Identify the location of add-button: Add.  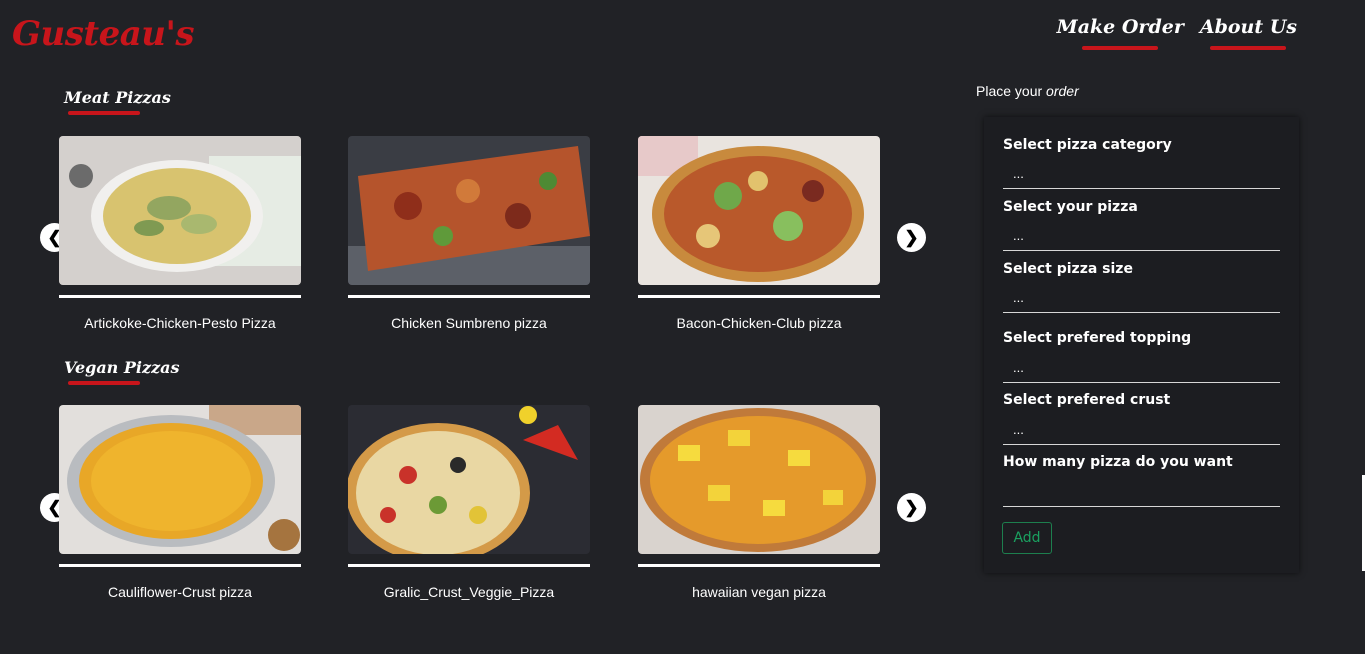
(1027, 538).